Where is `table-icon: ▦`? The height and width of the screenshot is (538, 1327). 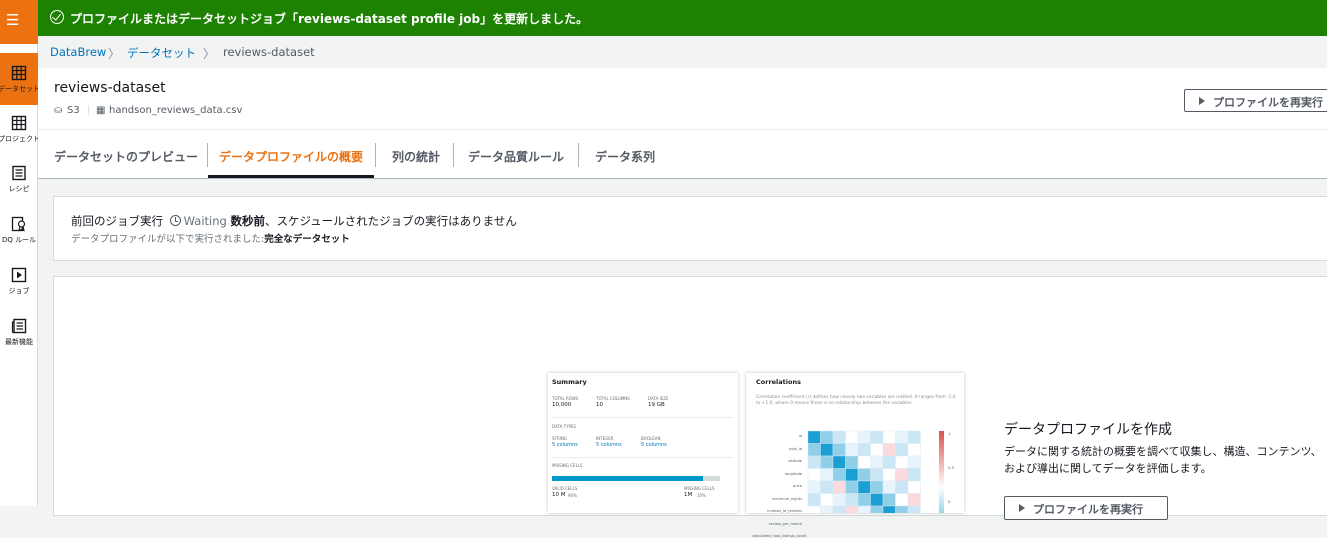 table-icon: ▦ is located at coordinates (101, 110).